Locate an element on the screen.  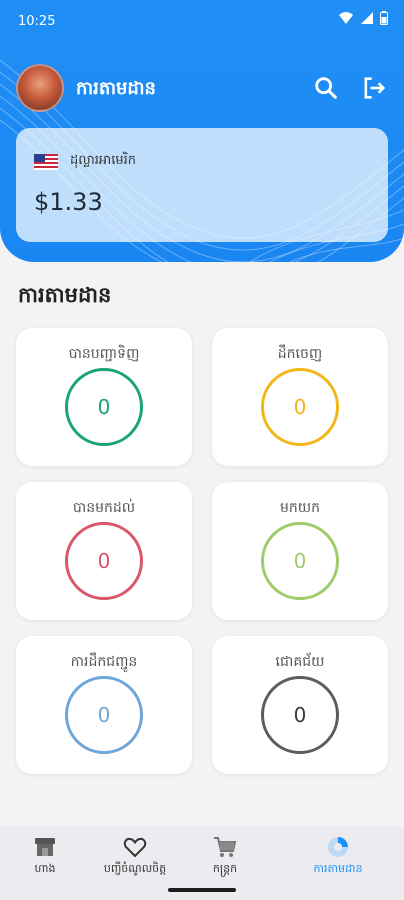
status-card-arrived: បានមកដល់ 0 is located at coordinates (104, 551).